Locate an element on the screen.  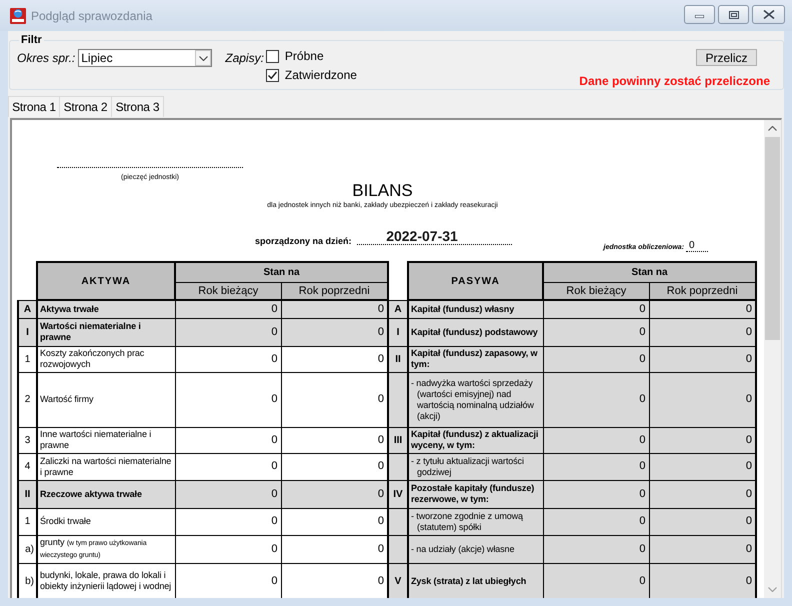
period-dropdown: Lipiec is located at coordinates (145, 58).